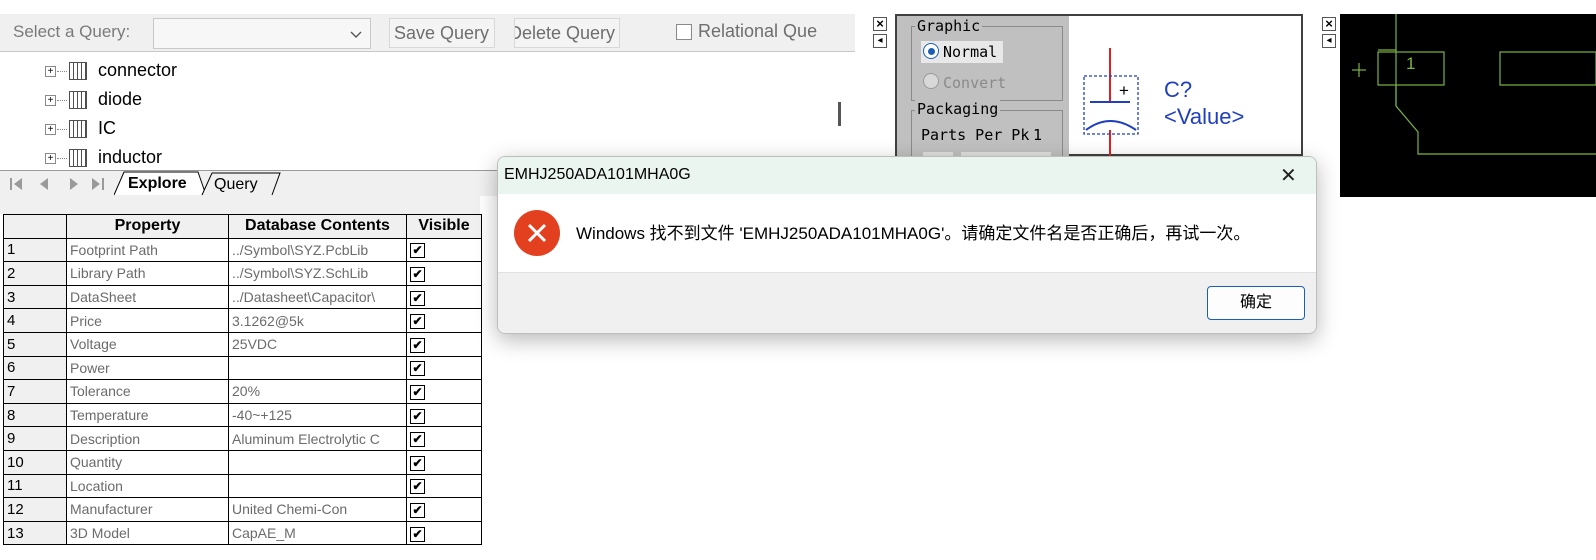 This screenshot has width=1596, height=560. I want to click on delete-query-button: Delete Query, so click(567, 33).